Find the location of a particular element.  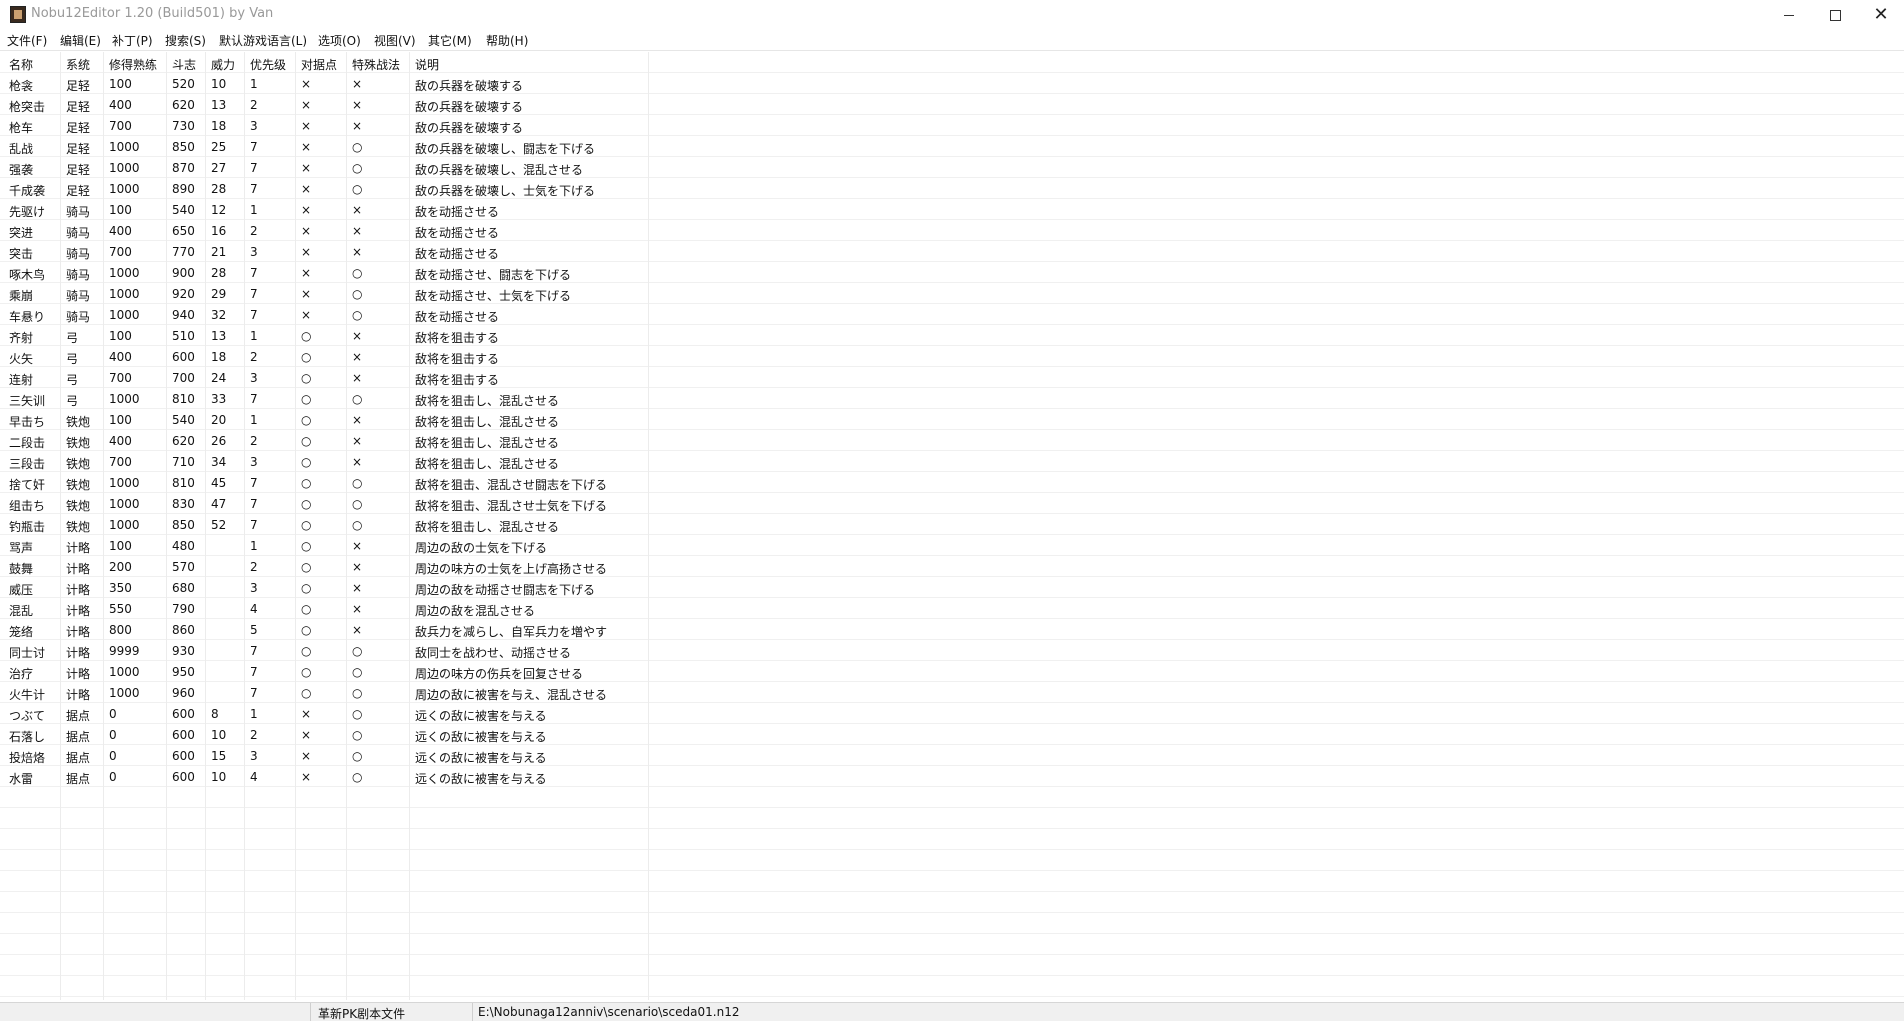

table-cell: 火牛计 is located at coordinates (27, 695).